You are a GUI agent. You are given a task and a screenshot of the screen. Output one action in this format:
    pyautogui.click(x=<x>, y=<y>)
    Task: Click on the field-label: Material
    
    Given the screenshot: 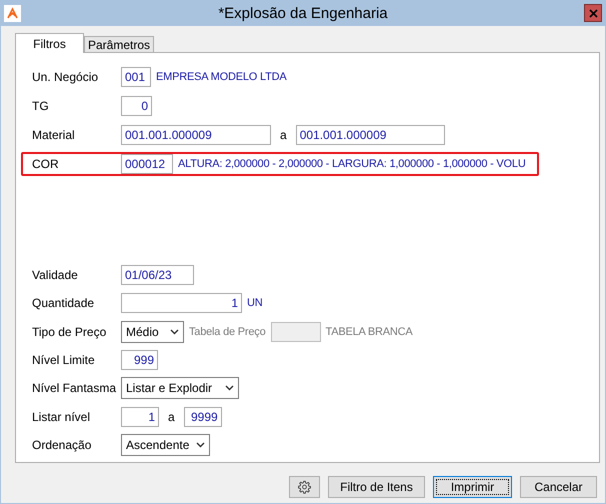 What is the action you would take?
    pyautogui.click(x=54, y=135)
    